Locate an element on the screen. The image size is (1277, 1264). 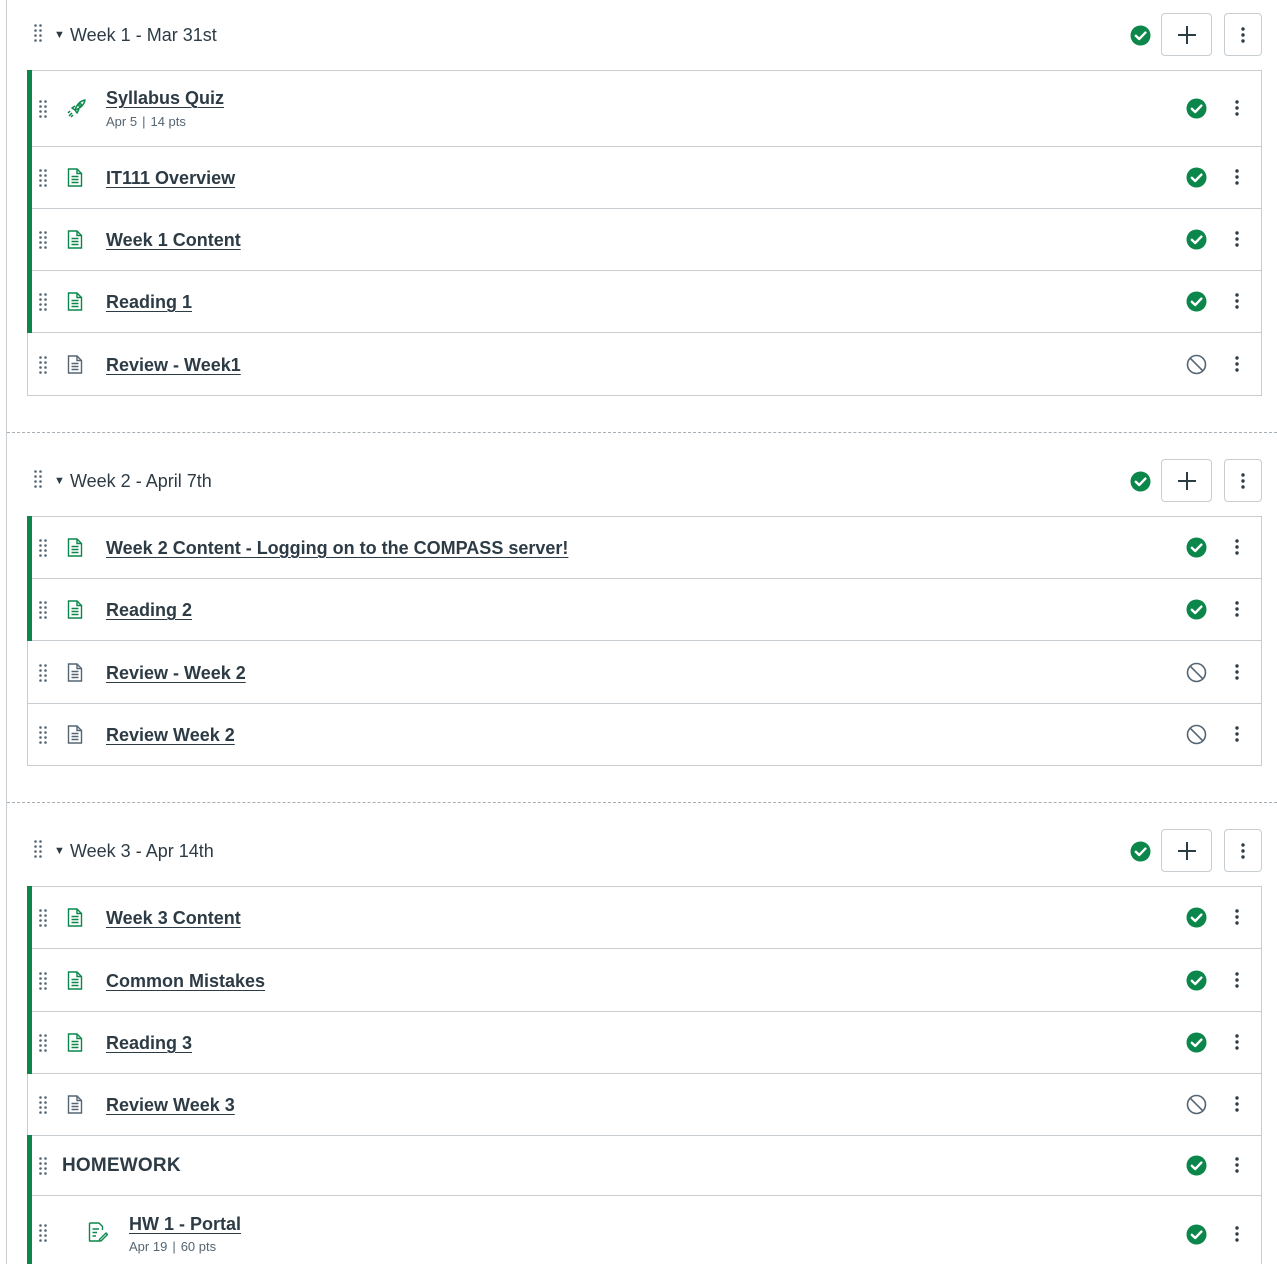
list-item: IT111 Overview is located at coordinates (644, 177).